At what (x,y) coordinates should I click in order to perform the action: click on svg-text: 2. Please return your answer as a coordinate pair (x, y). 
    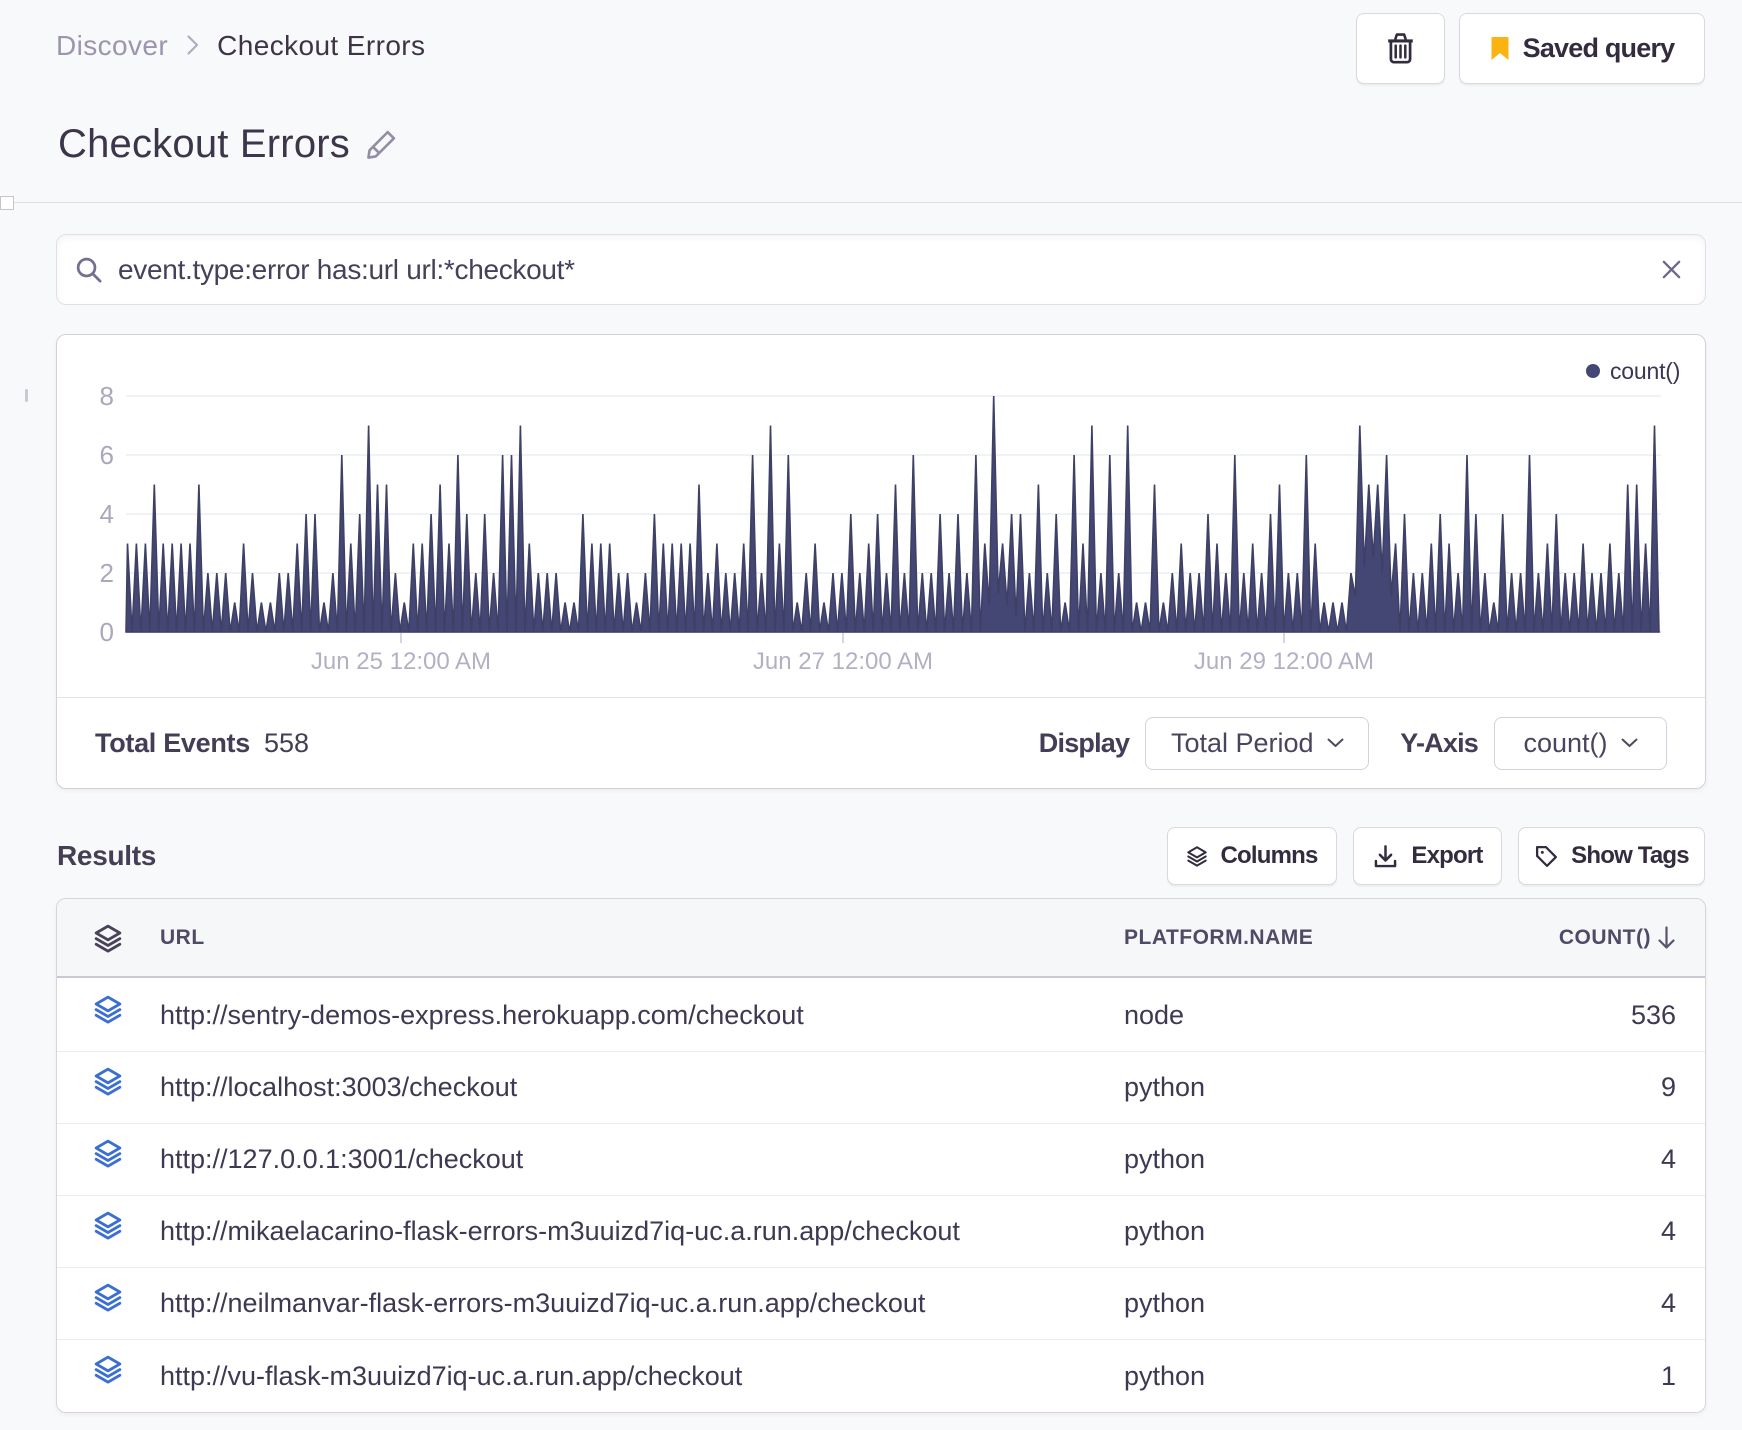
    Looking at the image, I should click on (107, 573).